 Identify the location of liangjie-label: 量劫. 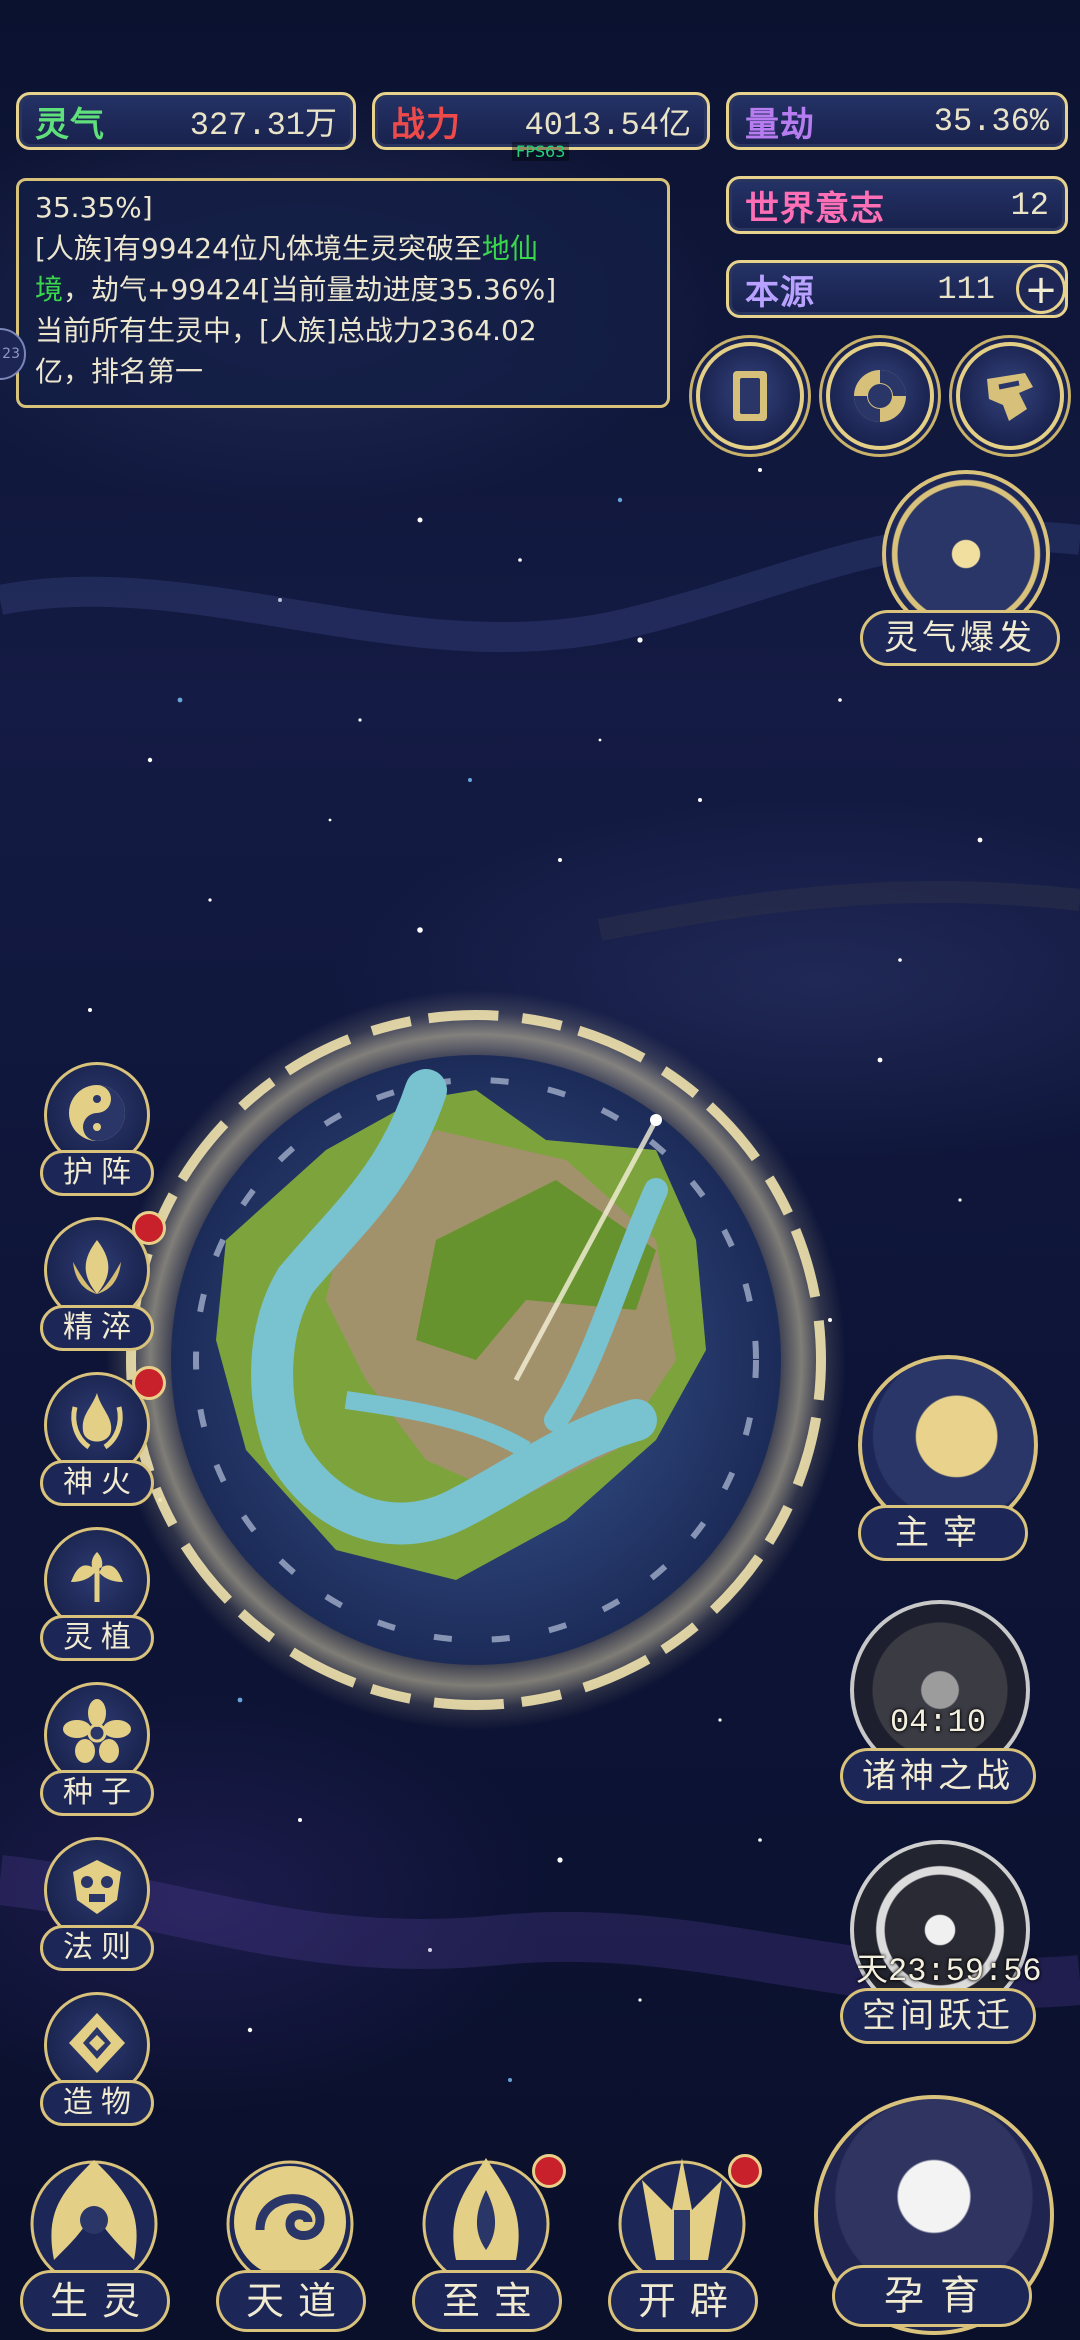
(780, 124).